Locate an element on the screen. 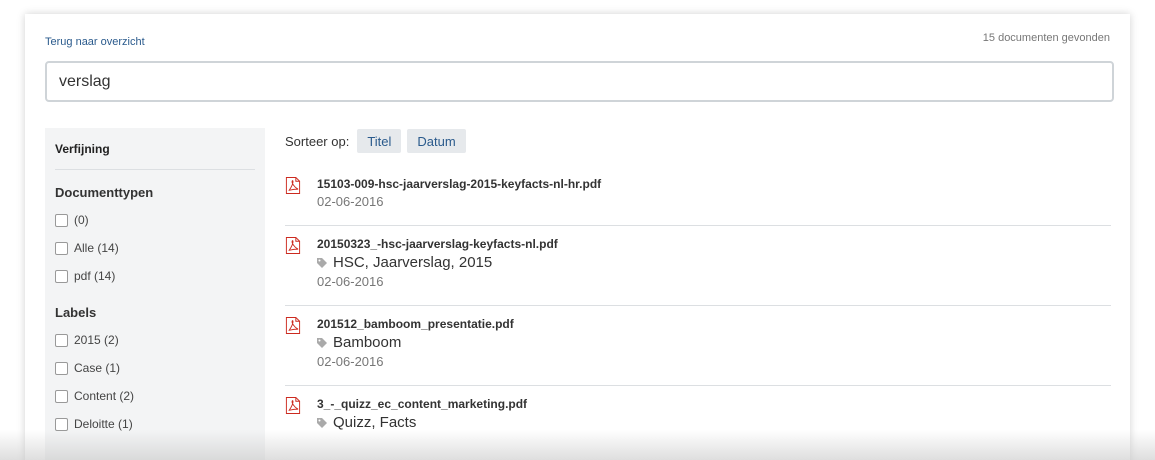 The width and height of the screenshot is (1155, 460). back-to-overview-link: Terug naar overzicht is located at coordinates (95, 42).